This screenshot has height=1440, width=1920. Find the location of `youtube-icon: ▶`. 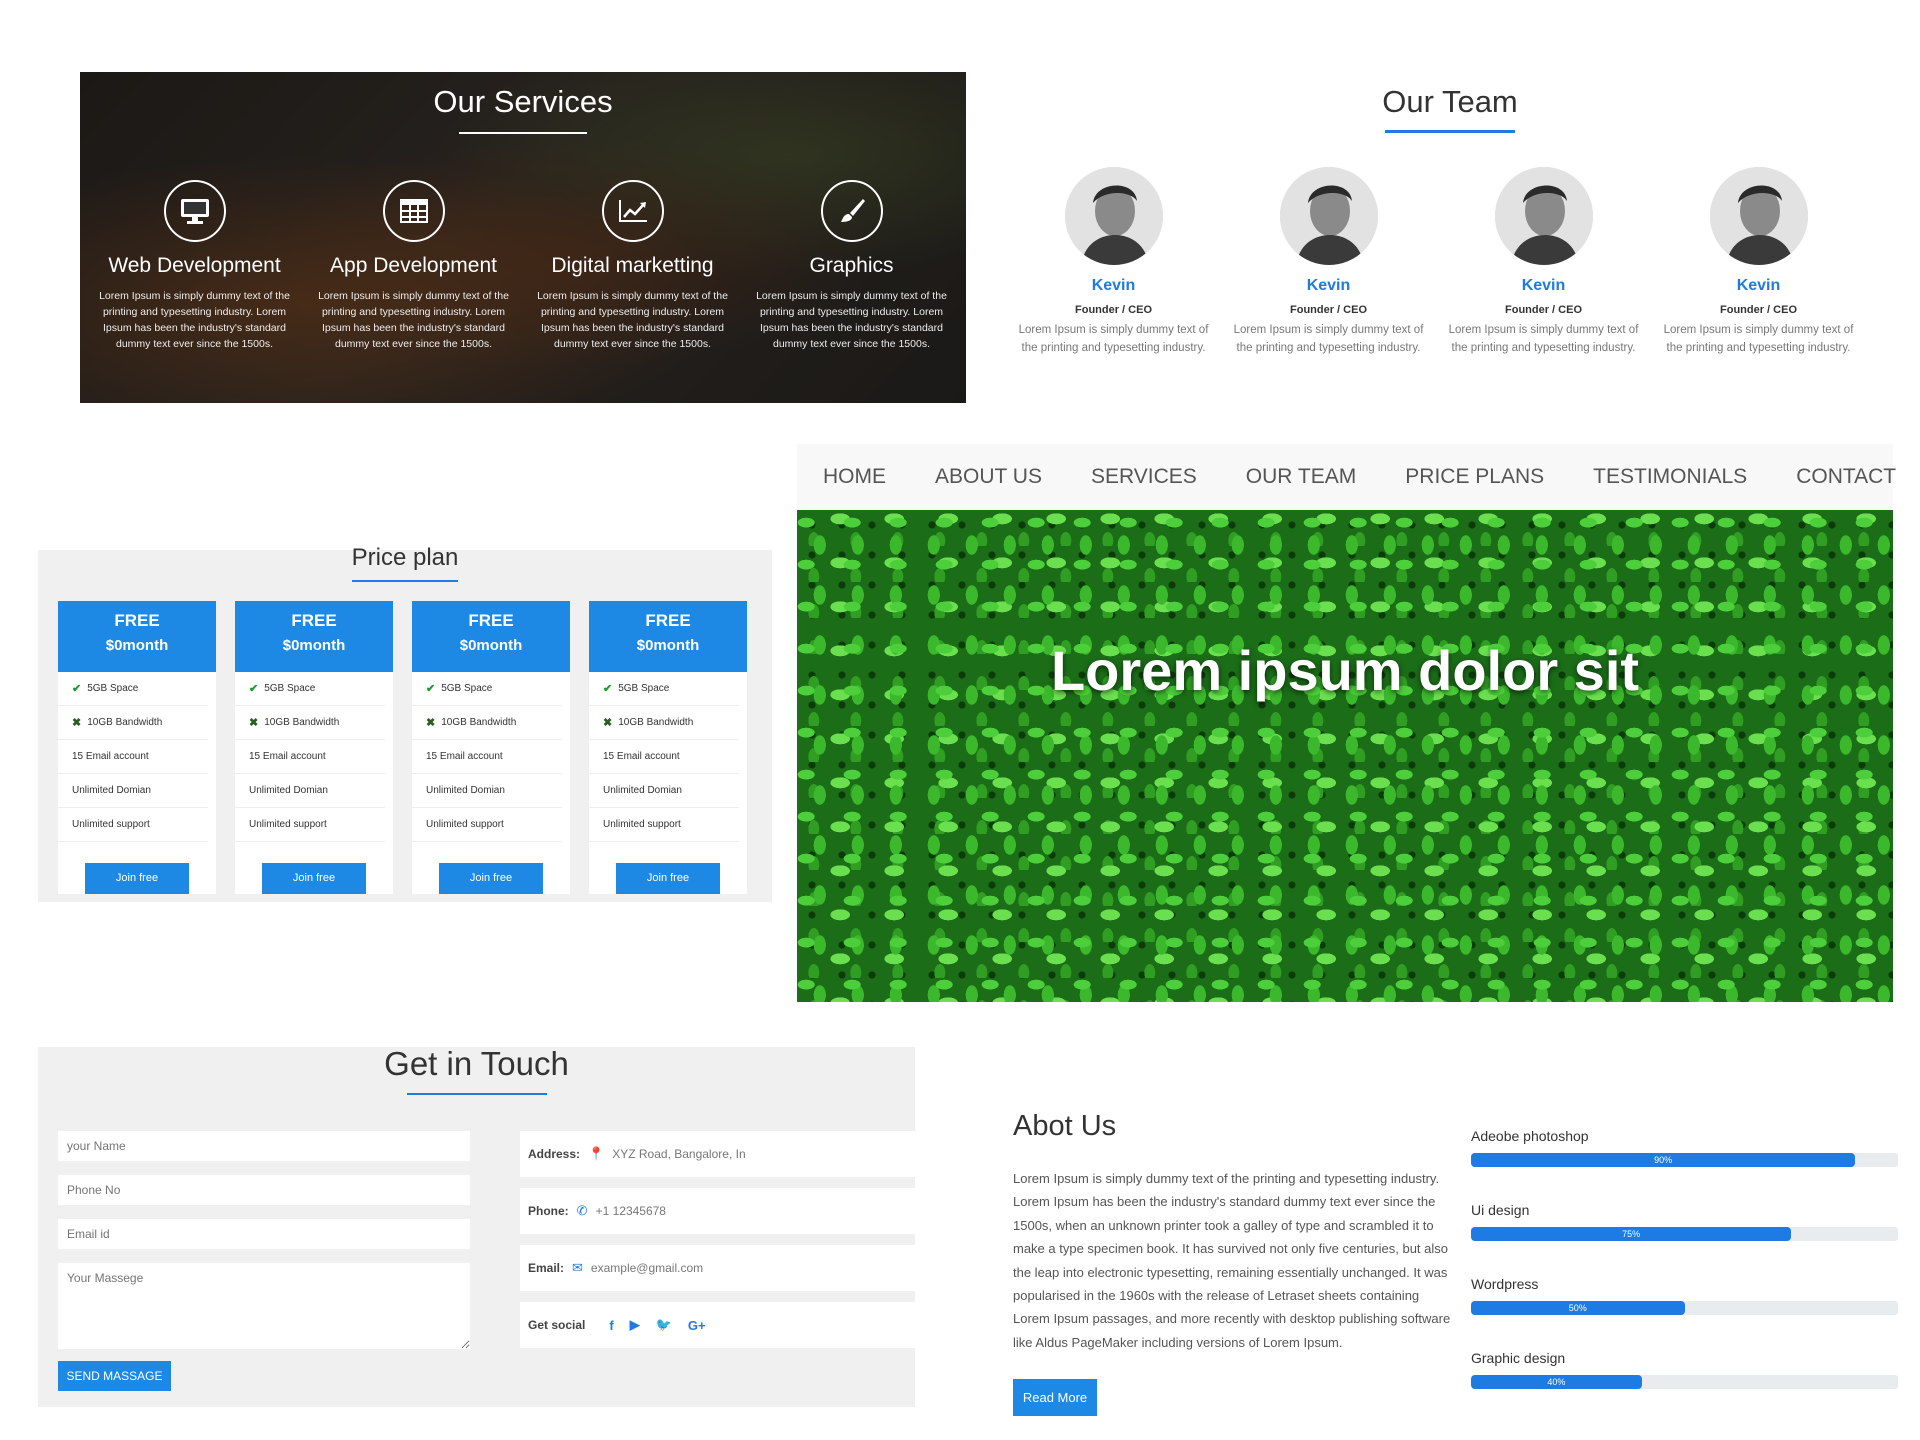

youtube-icon: ▶ is located at coordinates (635, 1325).